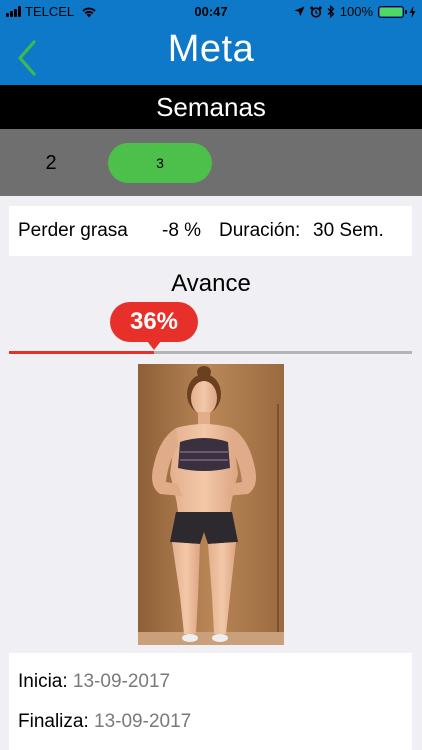 The image size is (422, 750). I want to click on charging-bolt-icon, so click(412, 11).